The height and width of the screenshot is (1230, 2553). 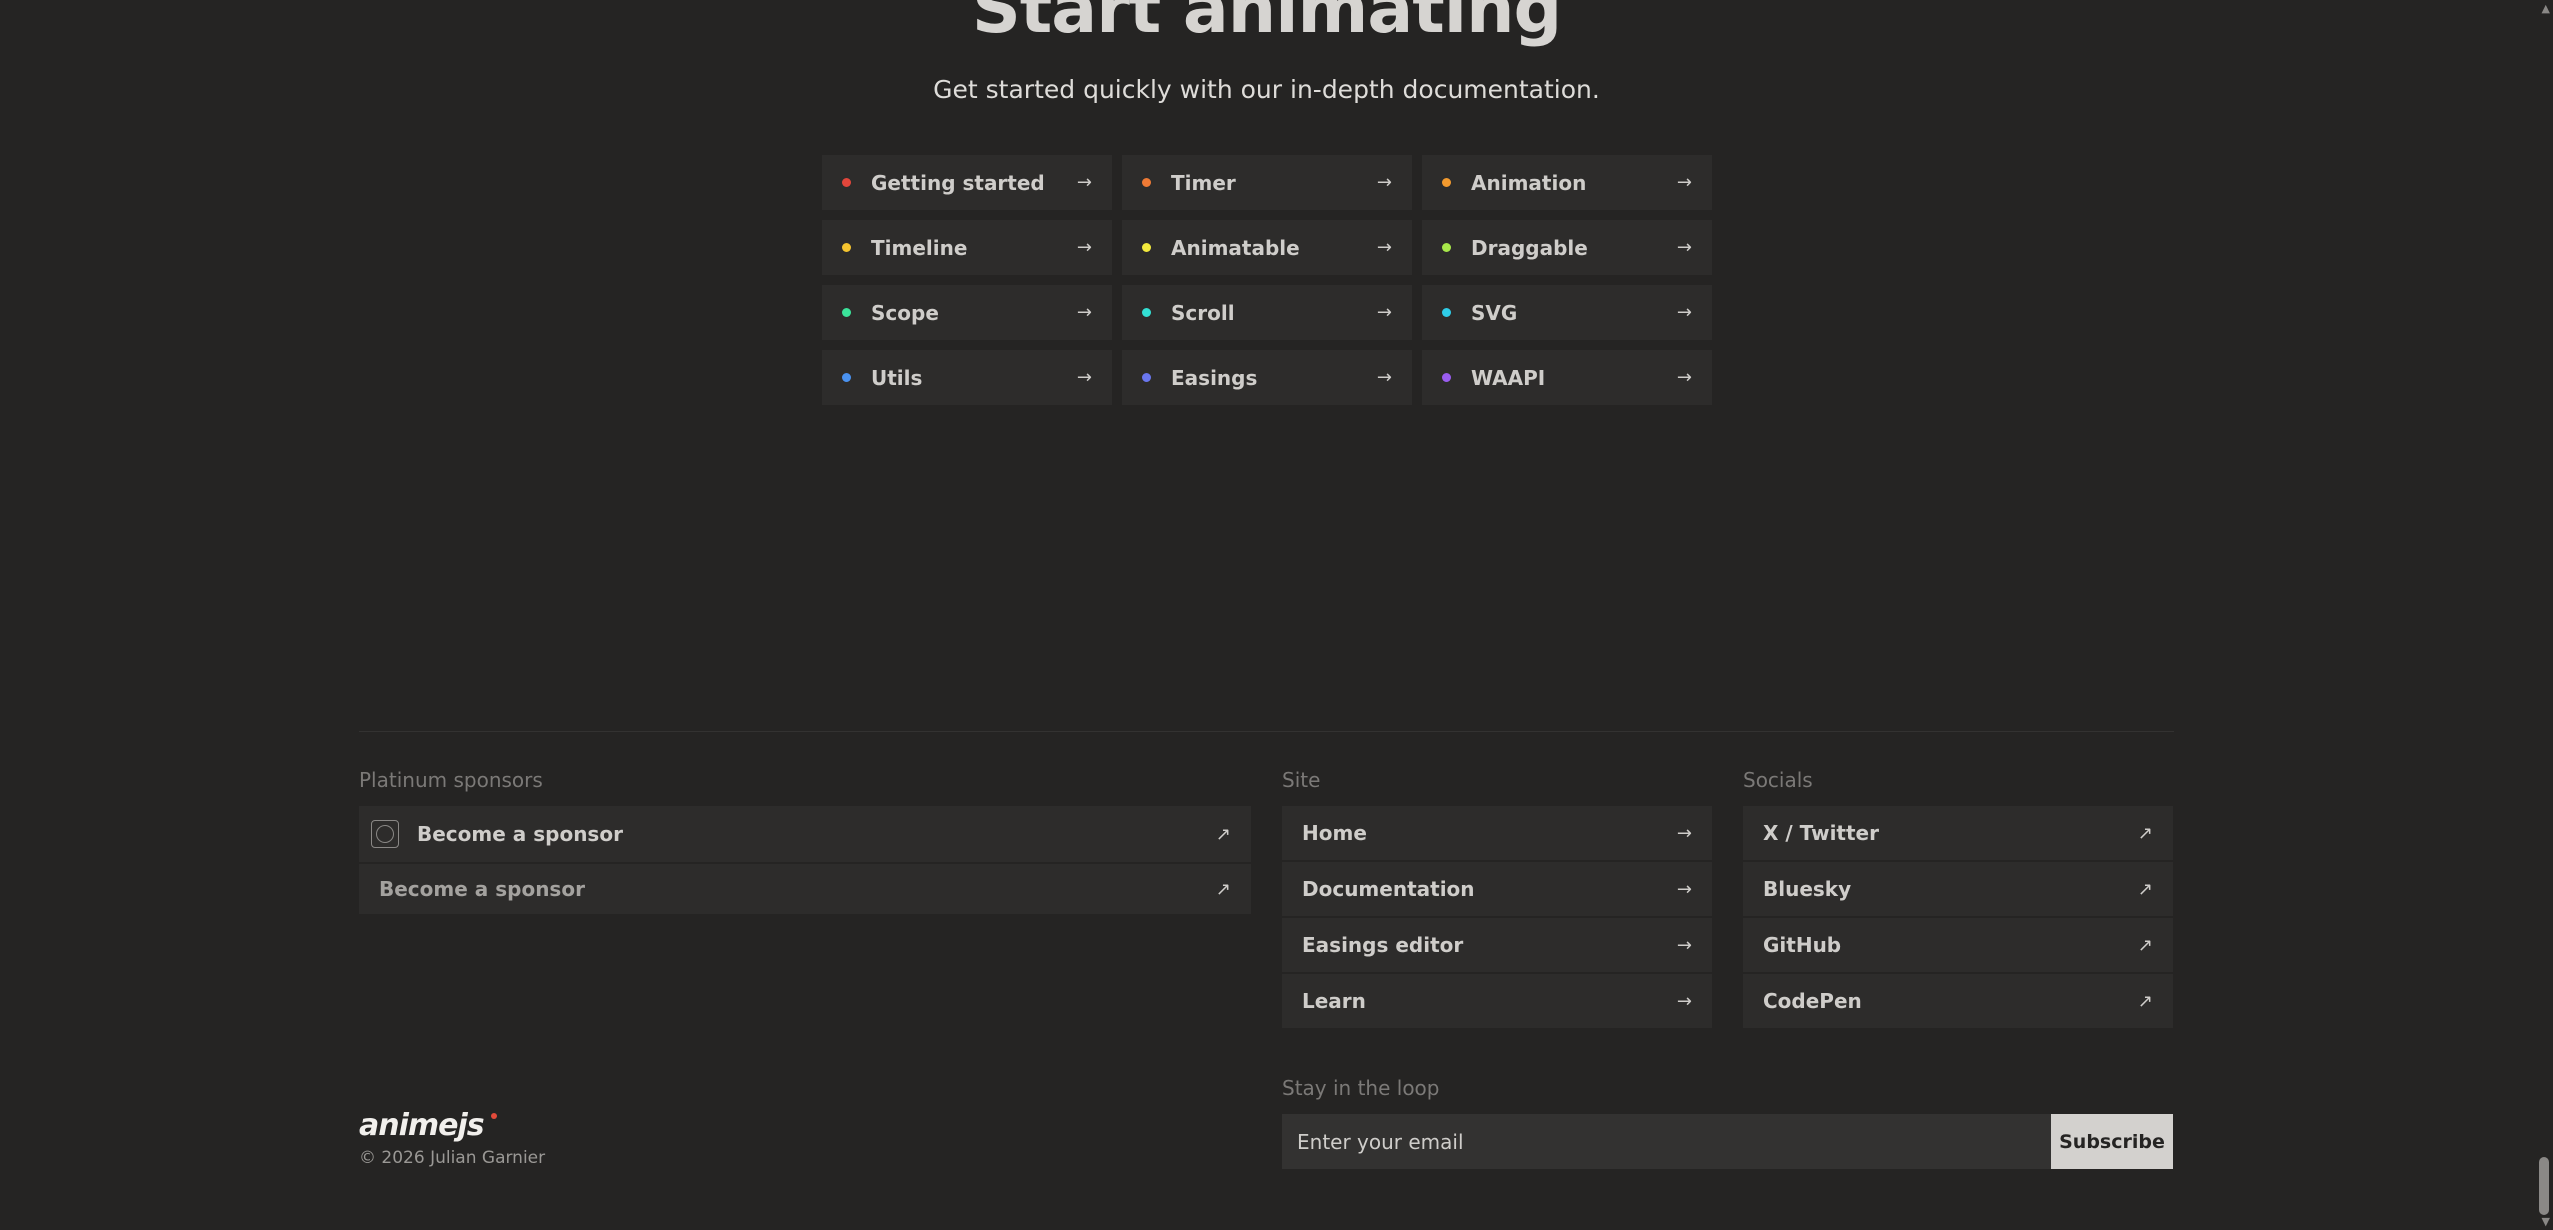 What do you see at coordinates (1497, 833) in the screenshot?
I see `site-link-home: Home →` at bounding box center [1497, 833].